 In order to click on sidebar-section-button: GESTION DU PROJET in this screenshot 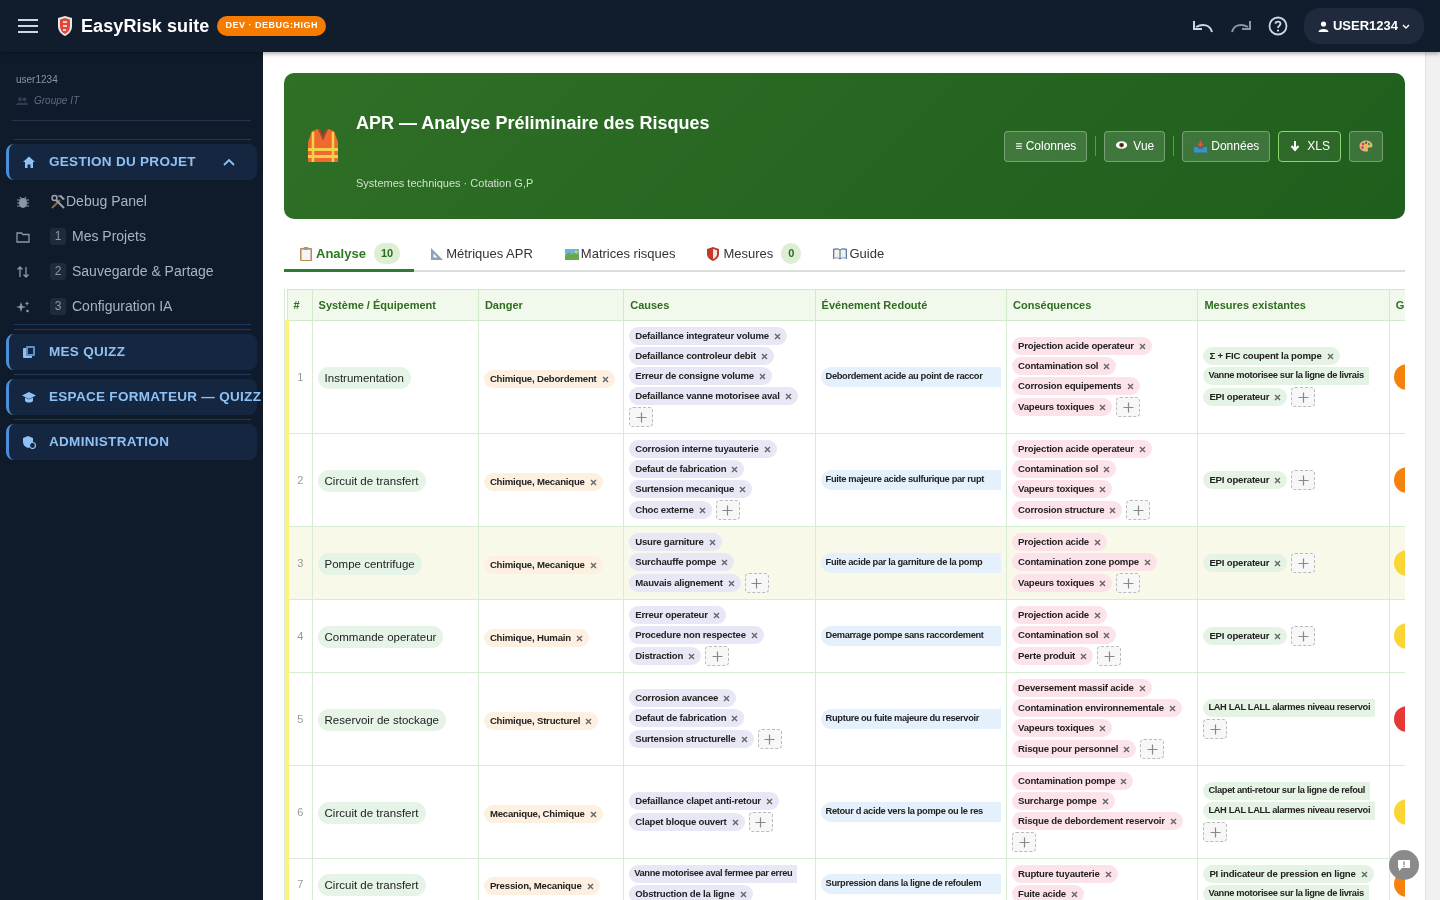, I will do `click(131, 162)`.